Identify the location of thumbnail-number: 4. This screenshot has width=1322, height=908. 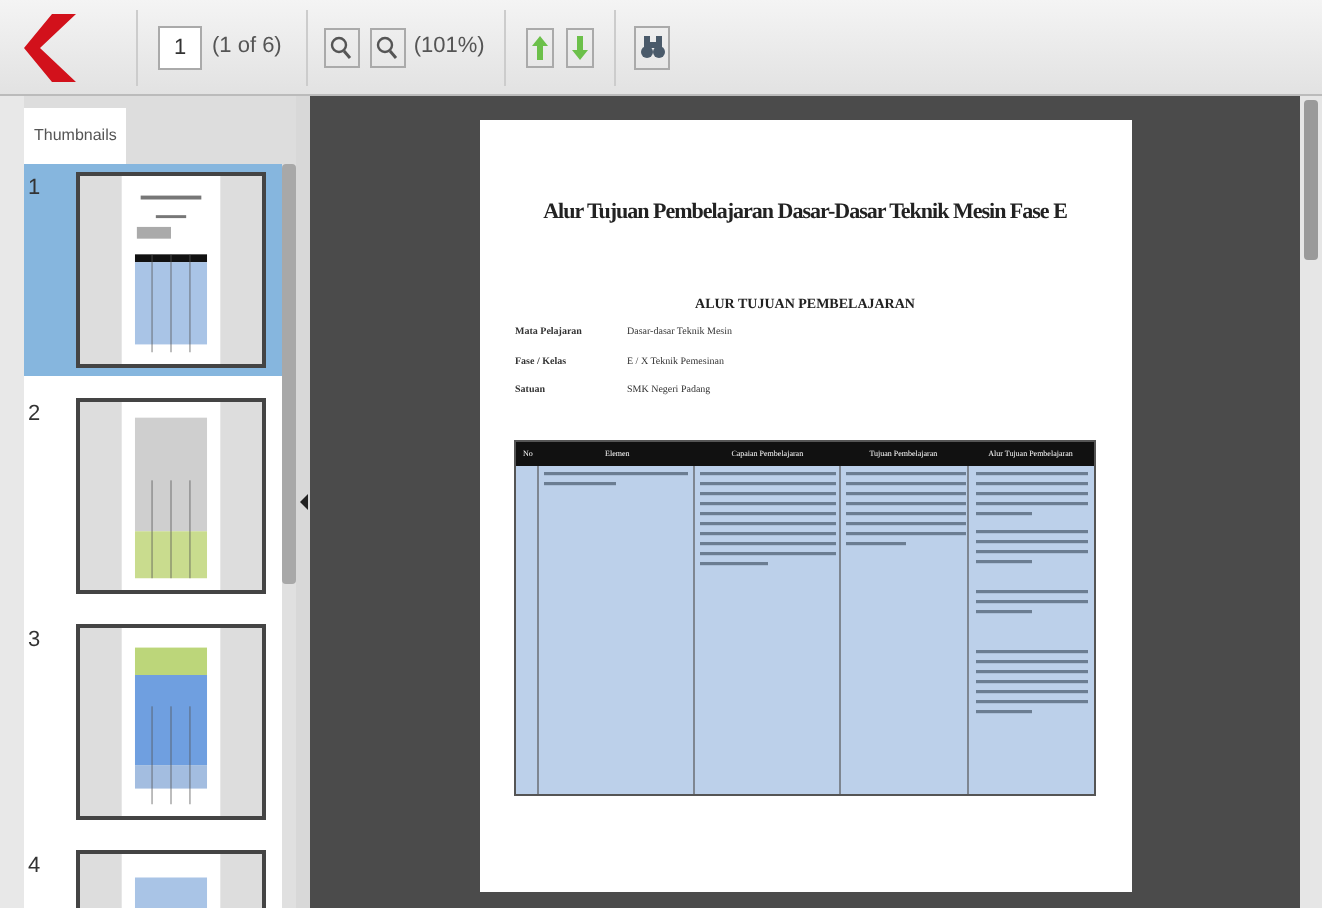
(35, 867).